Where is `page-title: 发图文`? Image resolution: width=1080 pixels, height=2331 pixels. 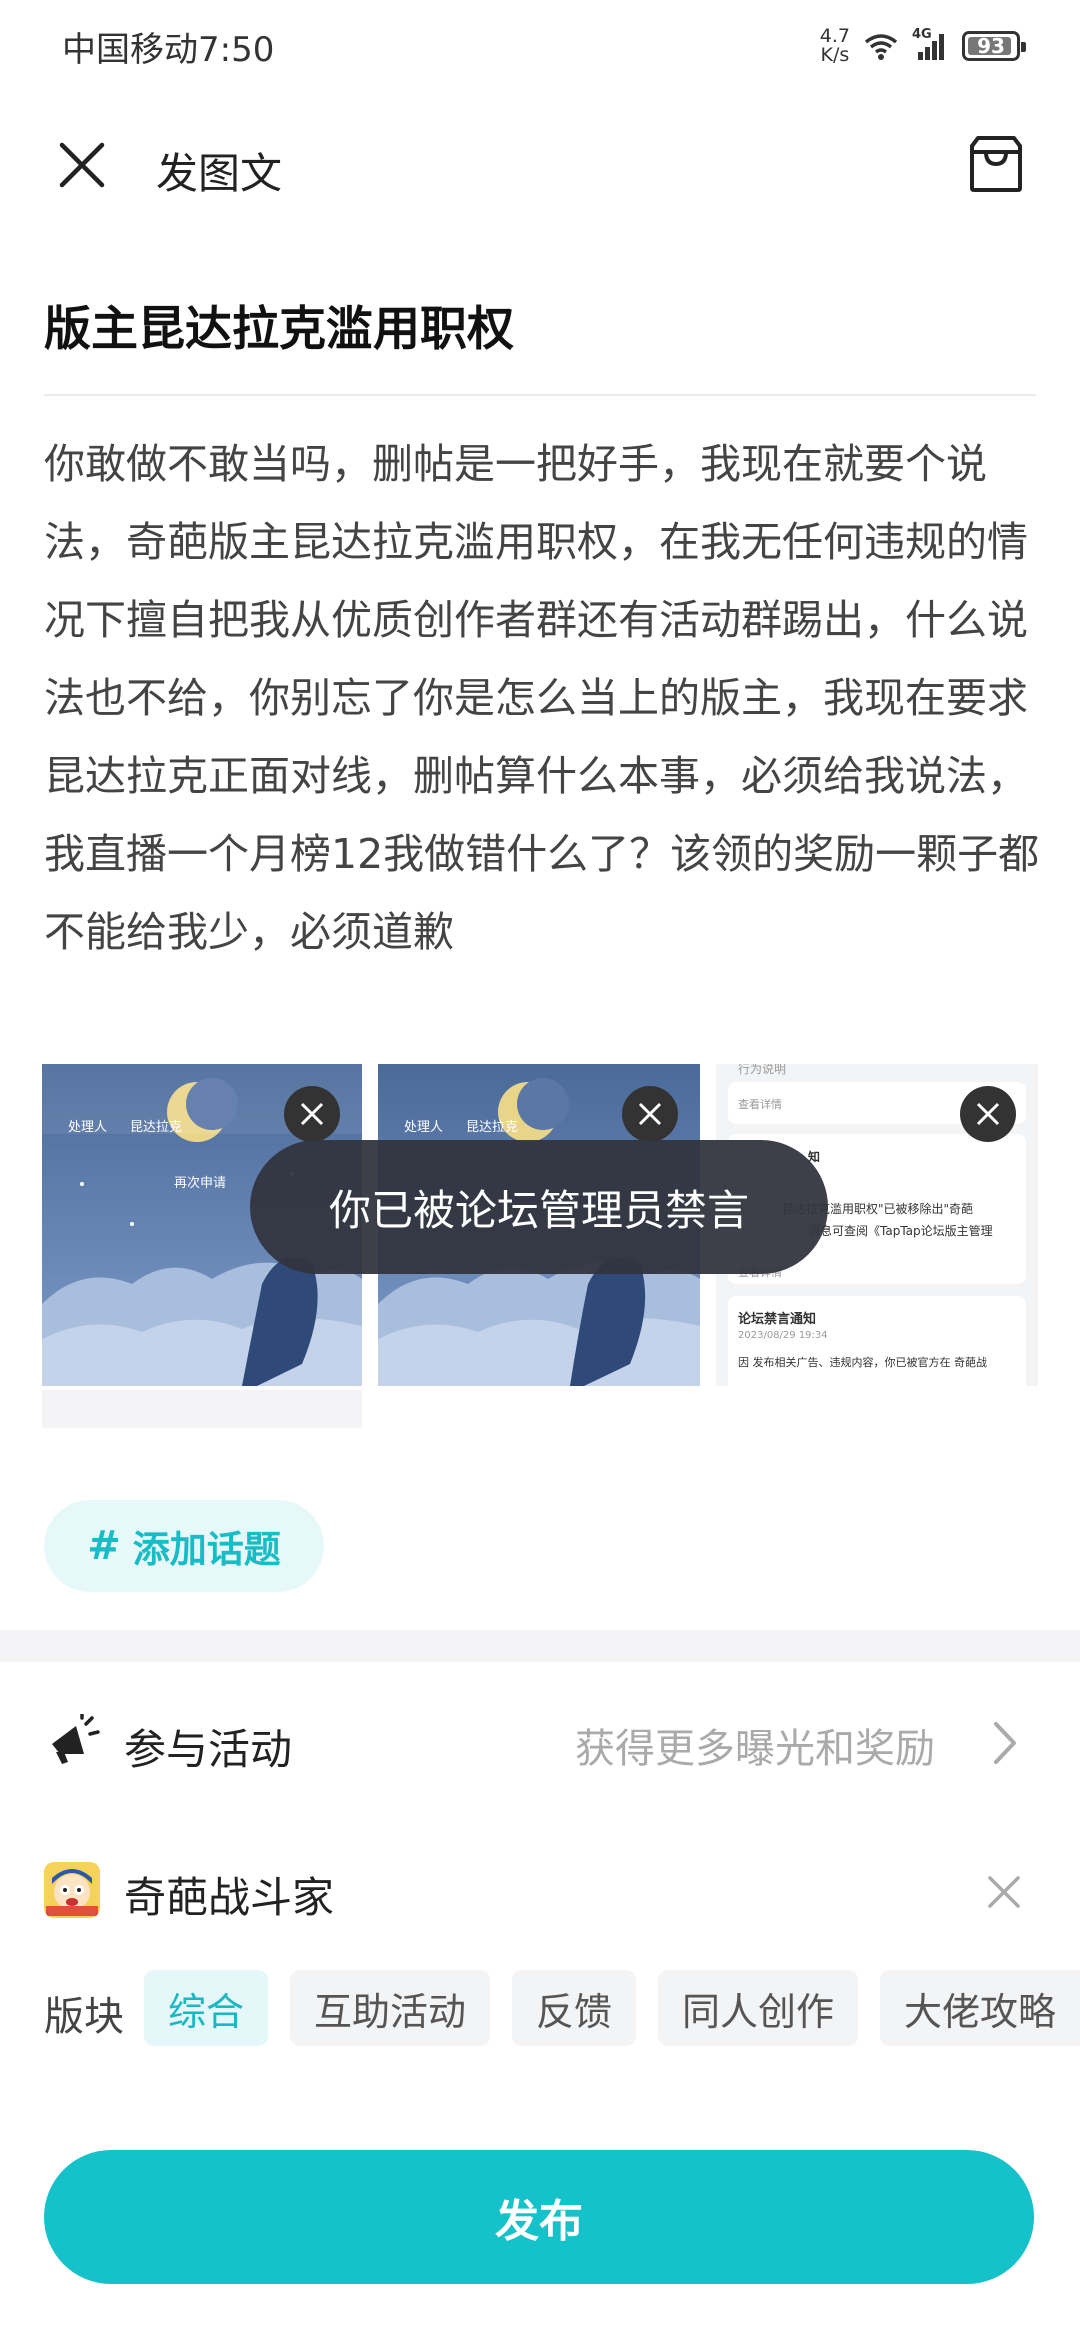 page-title: 发图文 is located at coordinates (219, 173).